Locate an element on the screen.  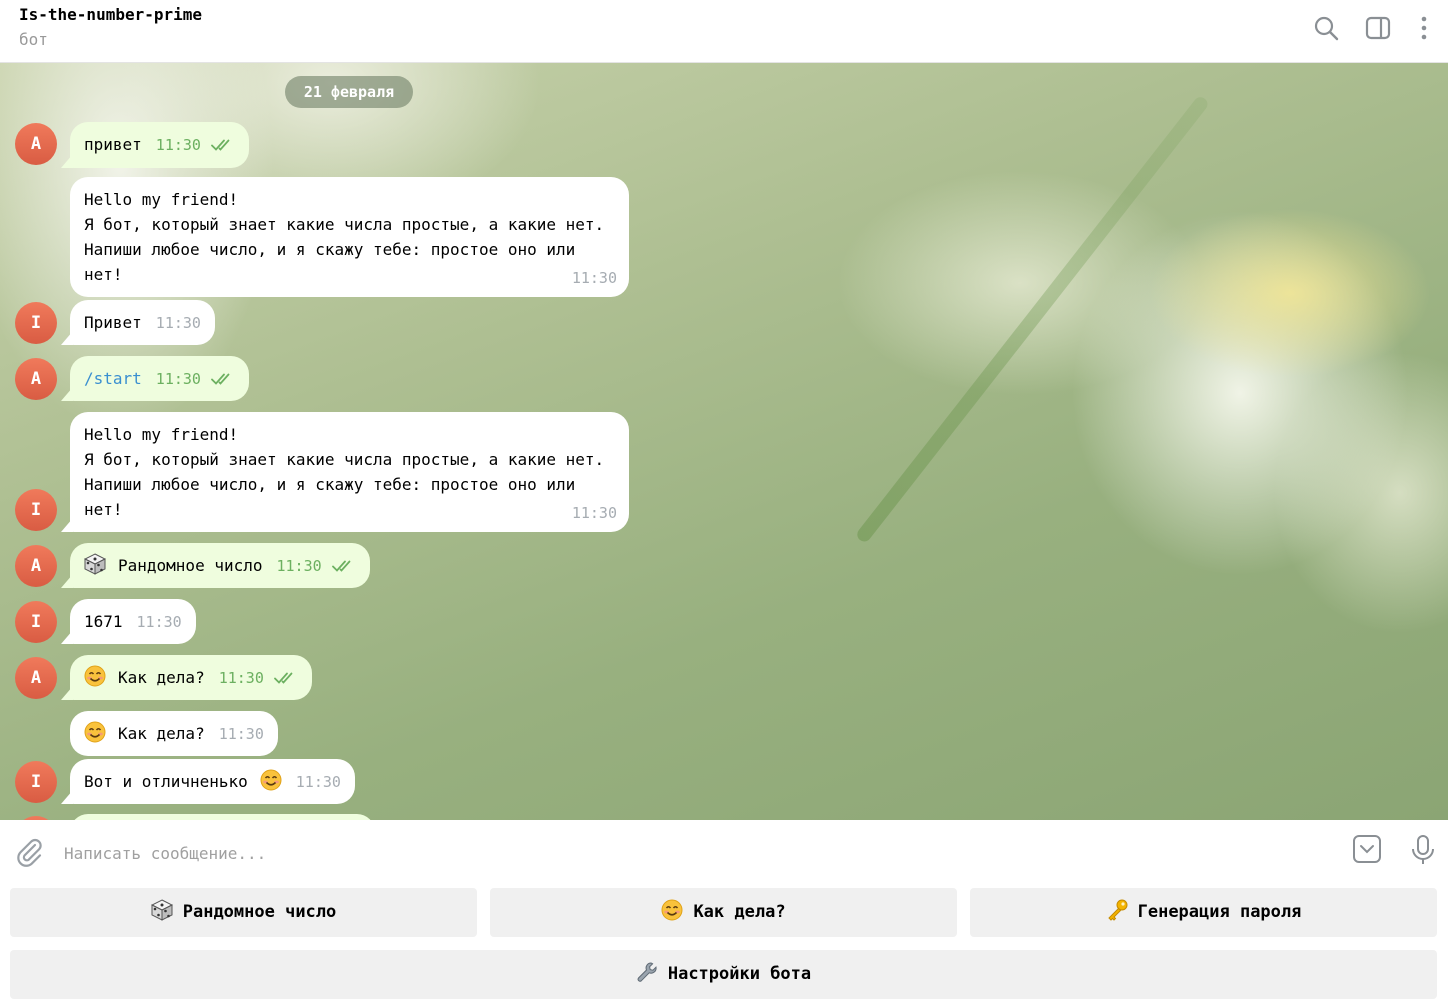
bot-command-link: /start is located at coordinates (113, 378).